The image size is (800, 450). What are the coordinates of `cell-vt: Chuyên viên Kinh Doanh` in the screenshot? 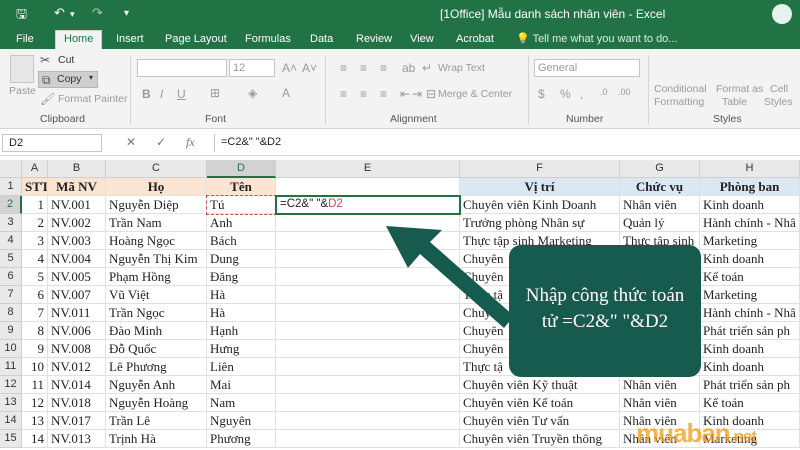 It's located at (540, 205).